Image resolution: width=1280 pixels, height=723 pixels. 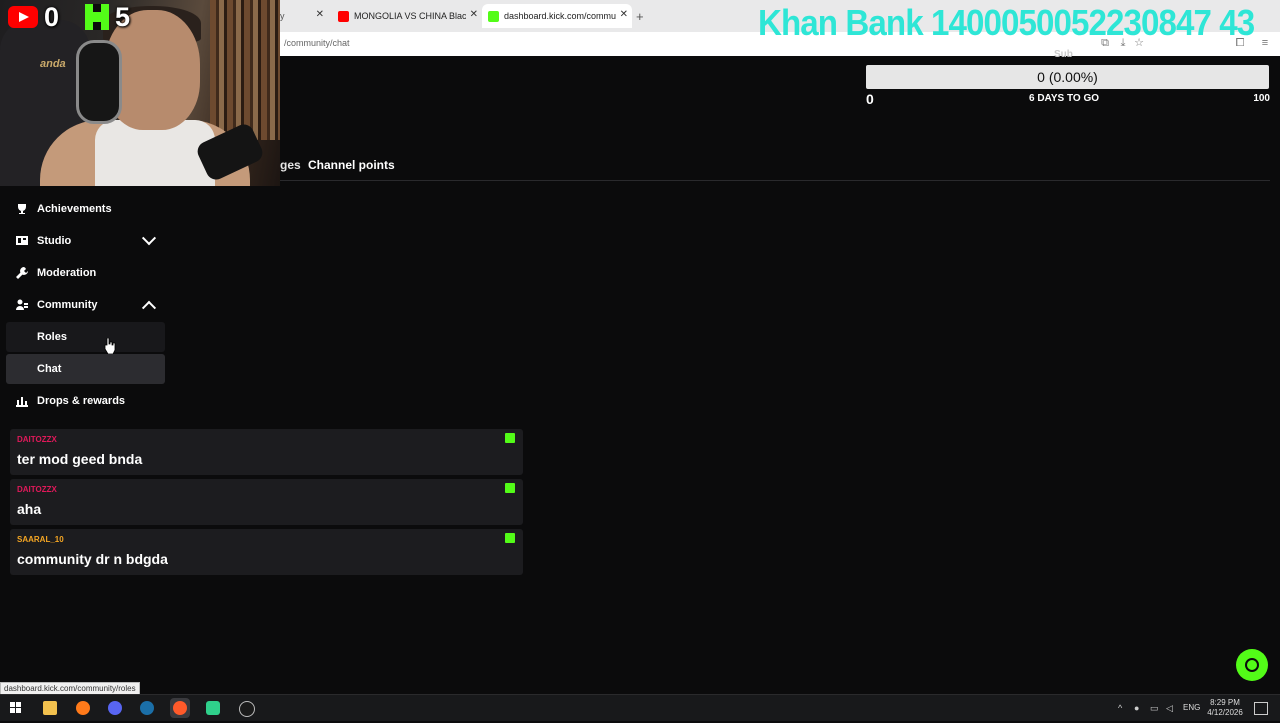 I want to click on windows-start-icon, so click(x=16, y=708).